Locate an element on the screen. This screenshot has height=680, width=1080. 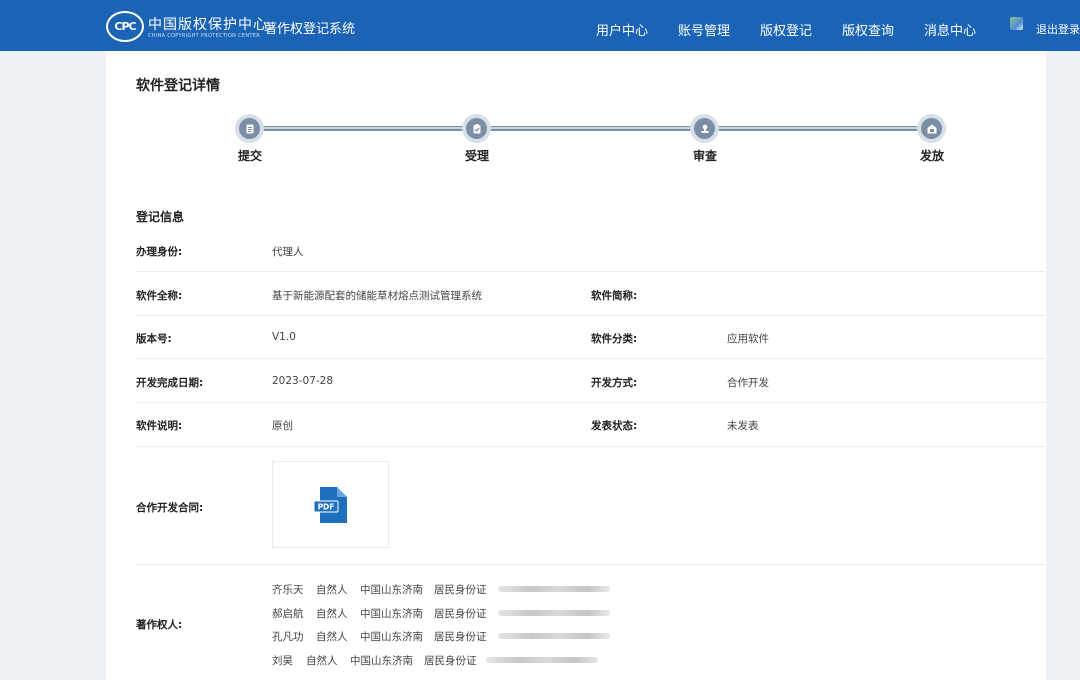
cpc-logo-icon: CPC is located at coordinates (125, 26).